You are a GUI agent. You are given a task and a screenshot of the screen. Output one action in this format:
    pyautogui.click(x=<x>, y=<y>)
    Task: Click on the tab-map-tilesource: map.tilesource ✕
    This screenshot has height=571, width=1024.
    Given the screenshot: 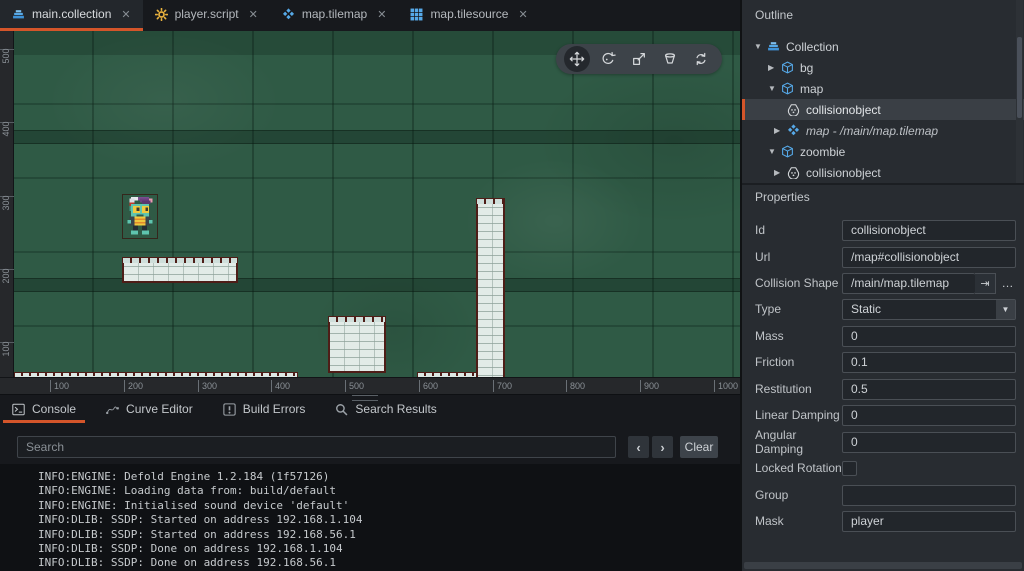 What is the action you would take?
    pyautogui.click(x=468, y=15)
    